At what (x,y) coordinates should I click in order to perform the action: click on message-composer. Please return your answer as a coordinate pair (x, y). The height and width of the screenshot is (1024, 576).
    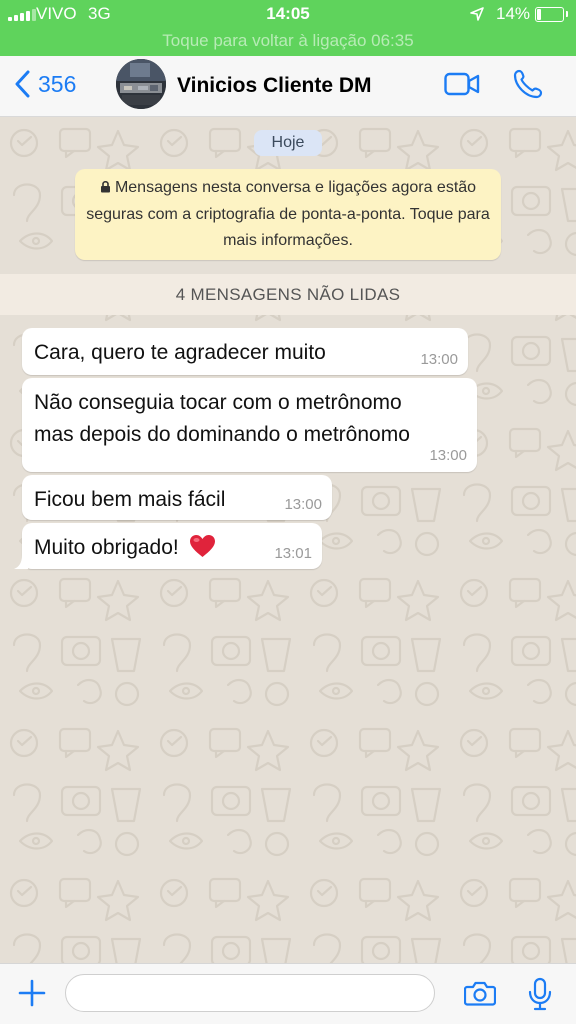
    Looking at the image, I should click on (288, 993).